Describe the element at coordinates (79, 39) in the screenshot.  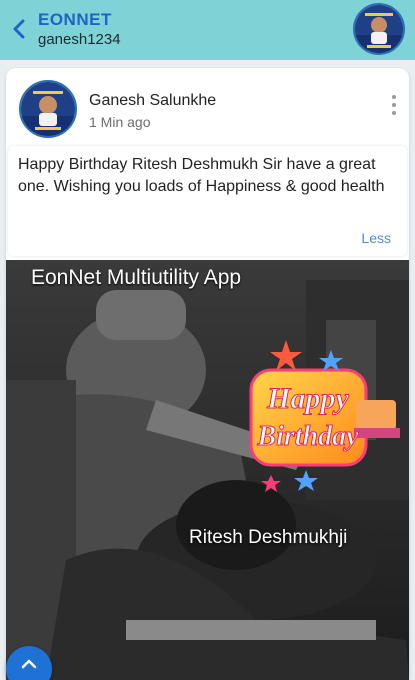
I see `username-label: ganesh1234` at that location.